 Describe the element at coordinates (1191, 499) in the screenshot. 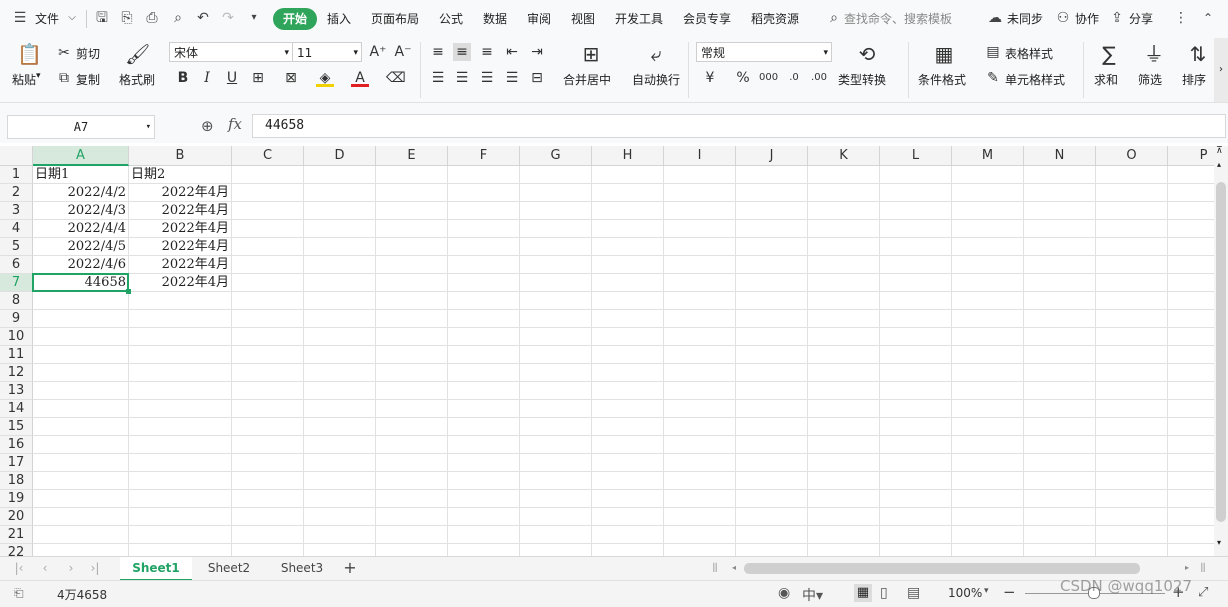

I see `cell-p19` at that location.